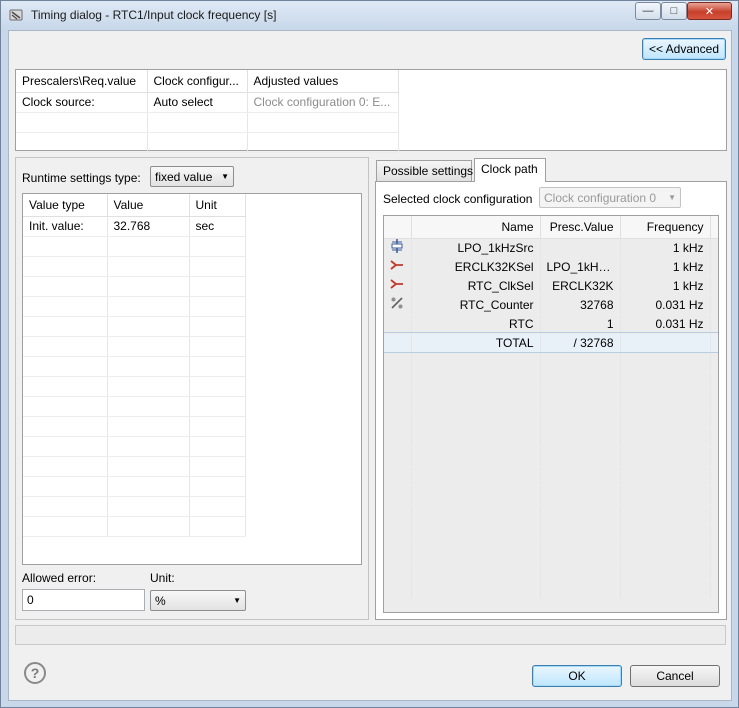 This screenshot has width=739, height=708. I want to click on total-label: TOTAL, so click(476, 343).